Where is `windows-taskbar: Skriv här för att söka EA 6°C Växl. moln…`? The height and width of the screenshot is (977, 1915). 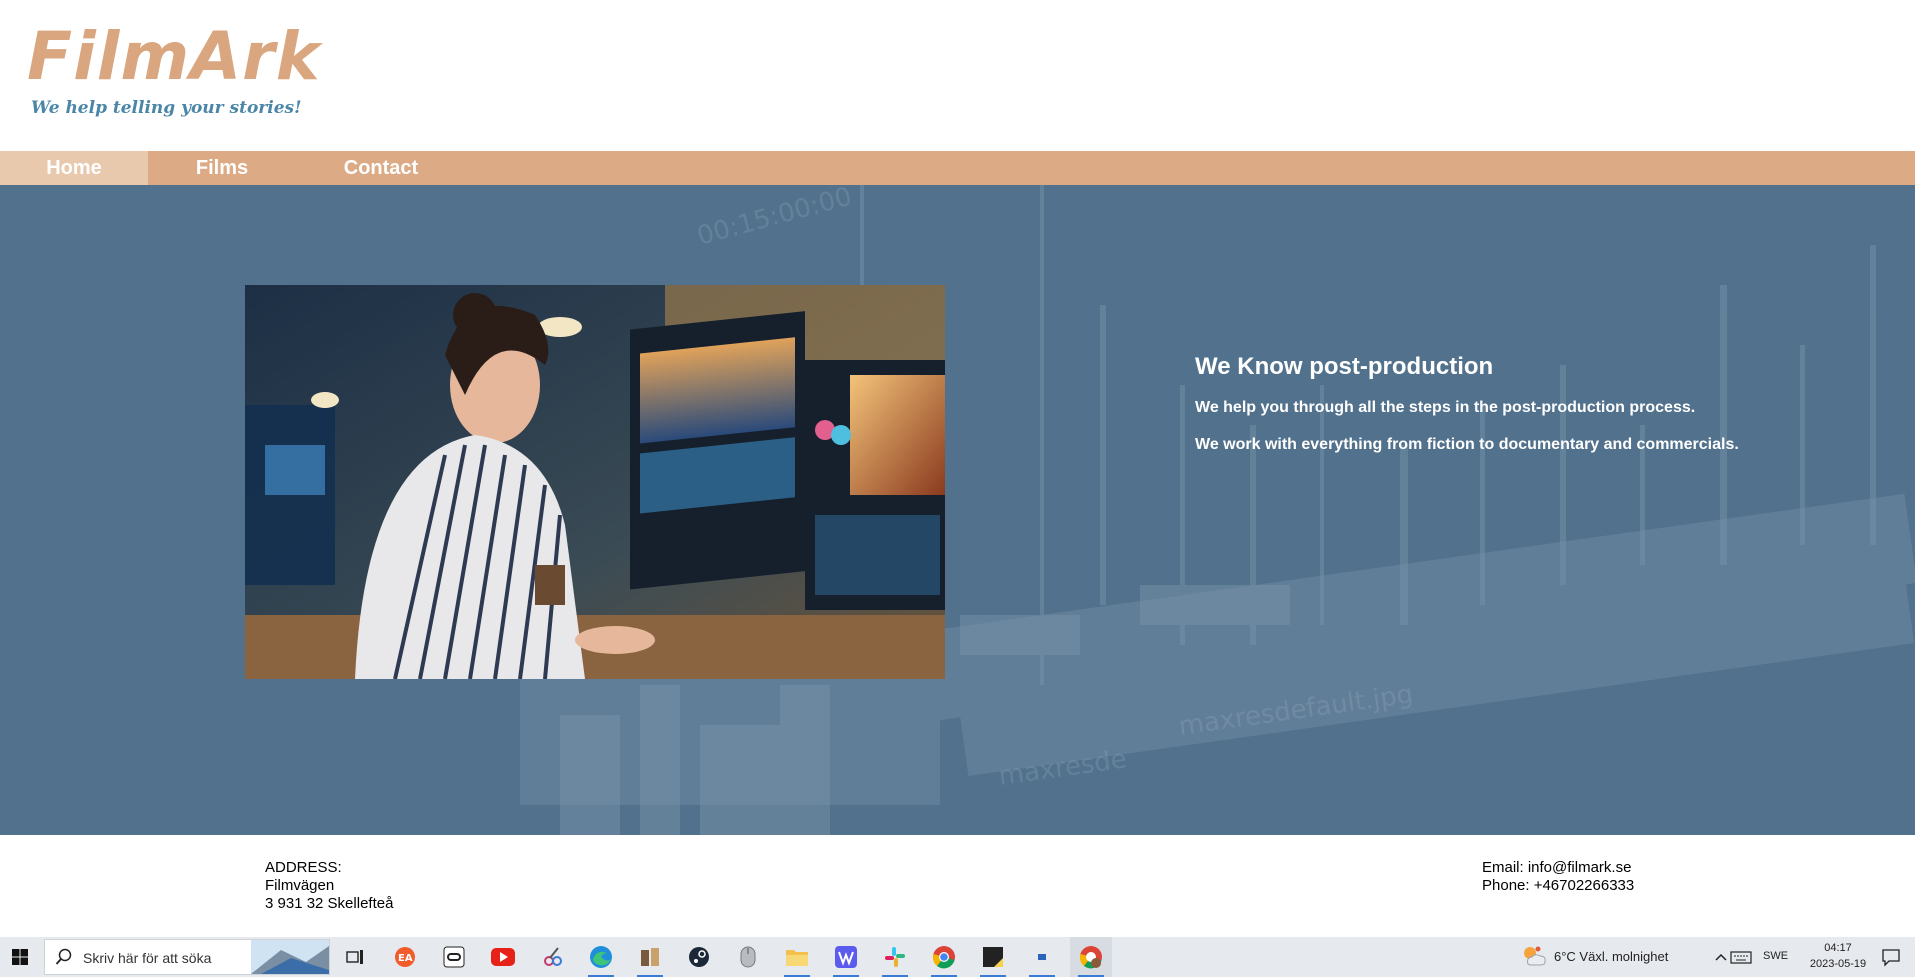
windows-taskbar: Skriv här för att söka EA 6°C Växl. moln… is located at coordinates (957, 957).